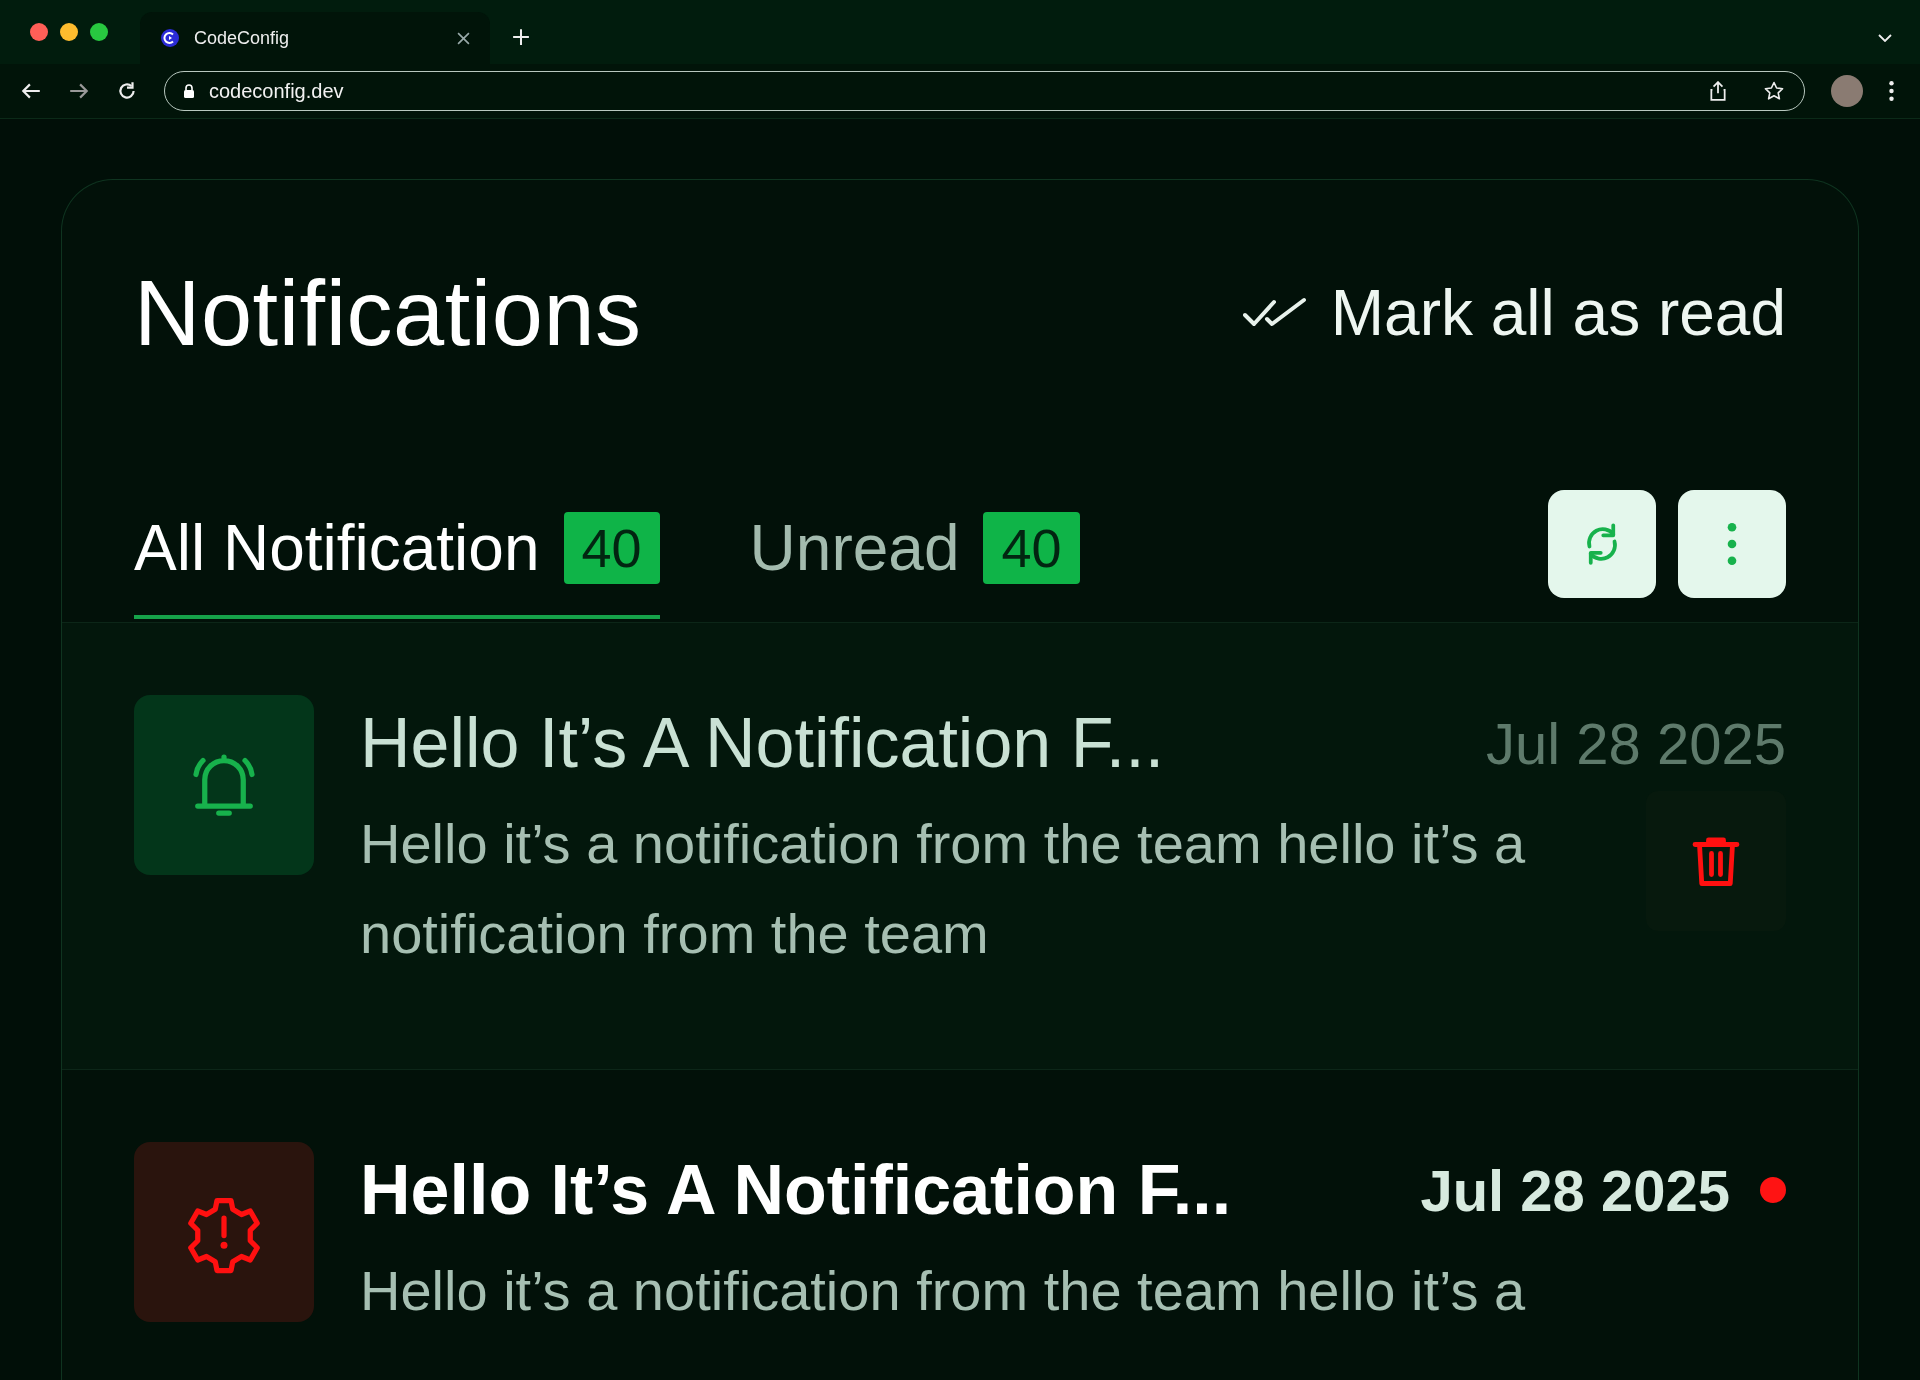 The height and width of the screenshot is (1380, 1920). What do you see at coordinates (388, 313) in the screenshot?
I see `page-title: Notifications` at bounding box center [388, 313].